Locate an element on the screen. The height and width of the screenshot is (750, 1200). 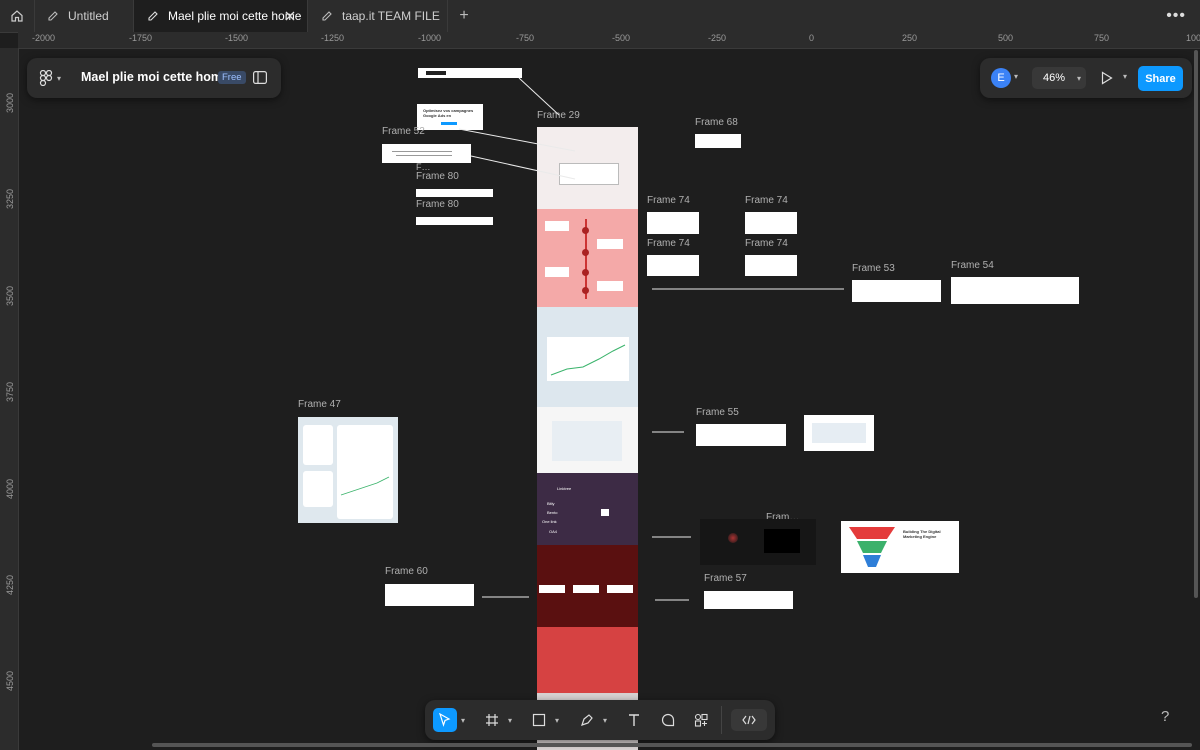
share-button: Share is located at coordinates (1160, 78).